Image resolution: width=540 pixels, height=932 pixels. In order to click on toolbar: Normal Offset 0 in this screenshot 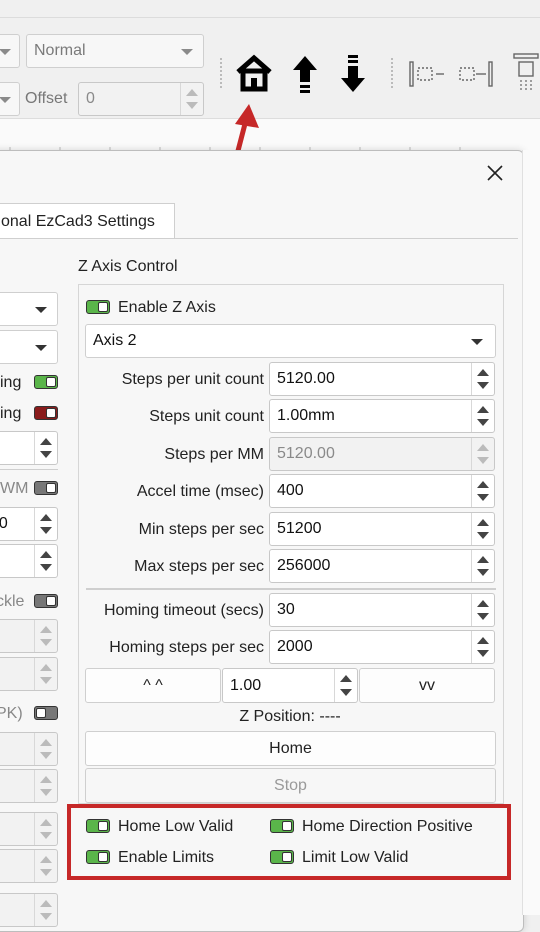, I will do `click(270, 60)`.